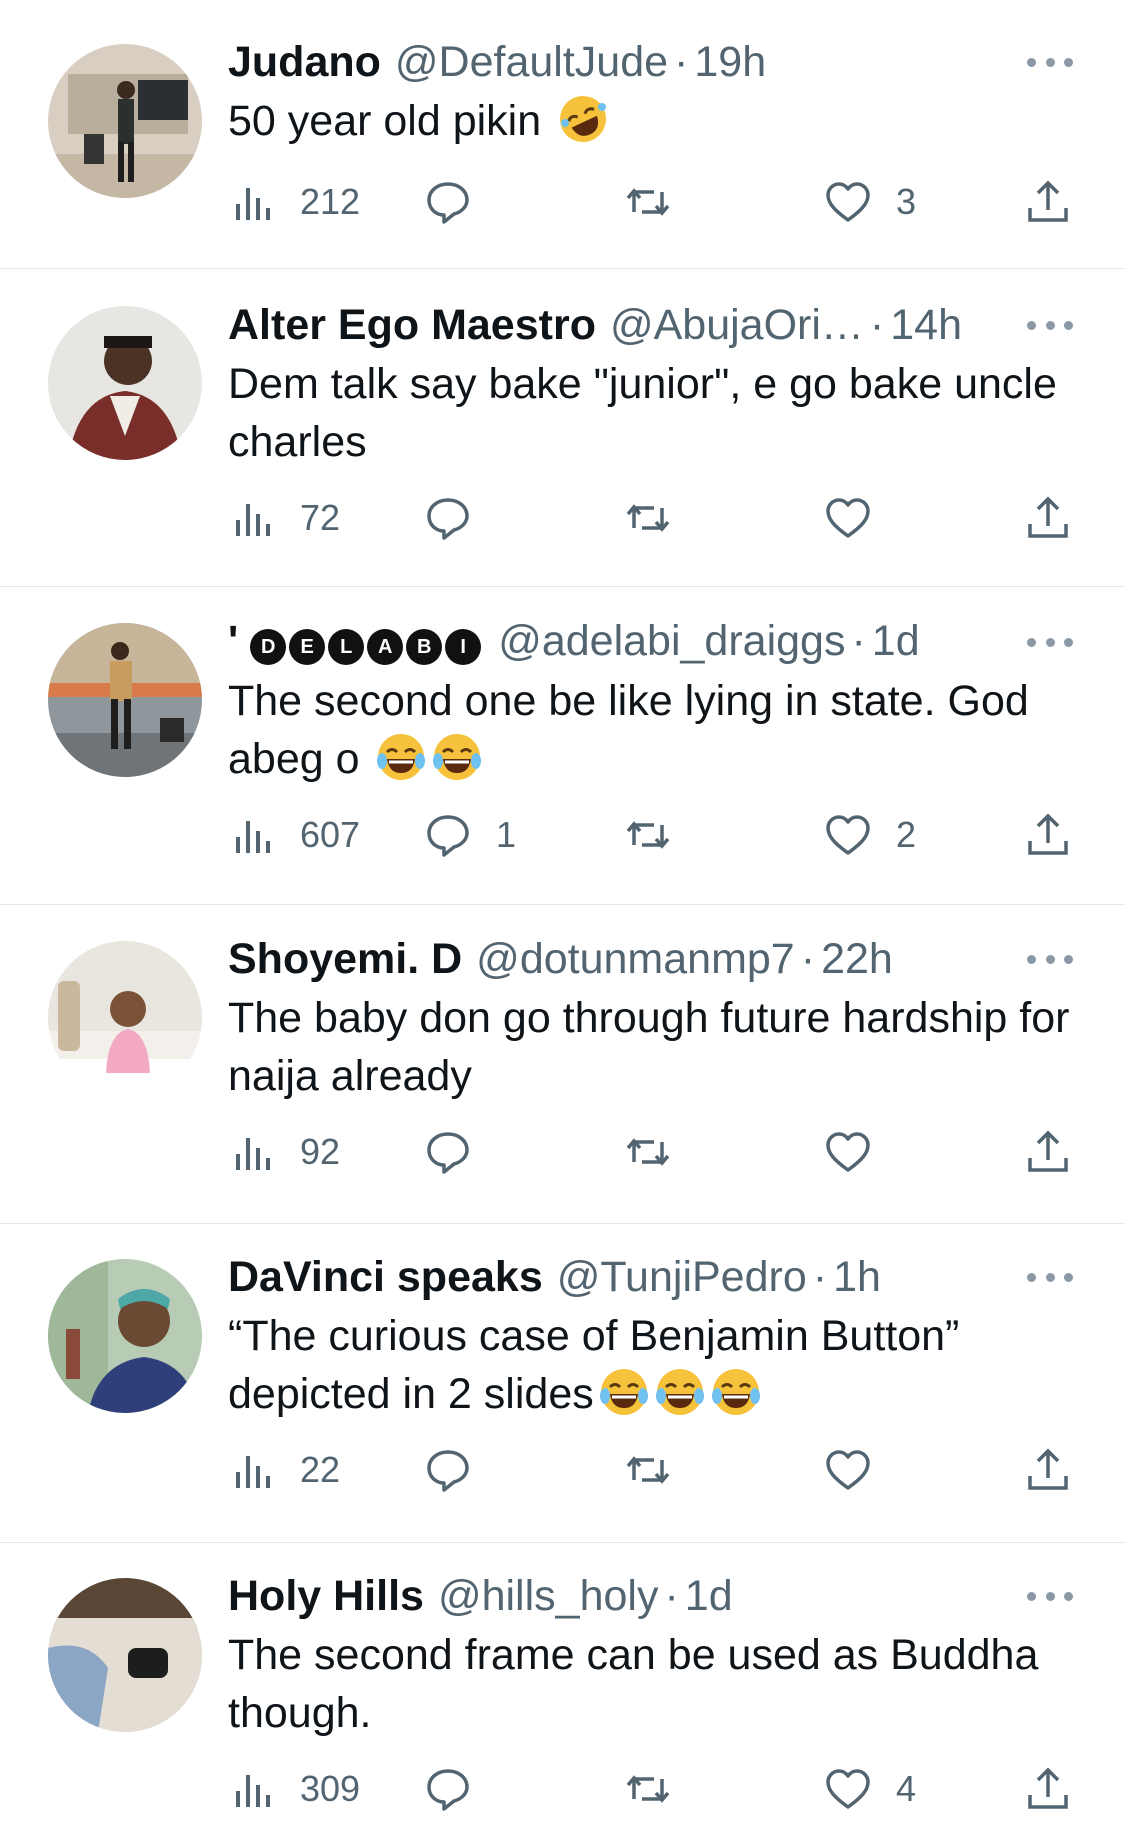 The height and width of the screenshot is (1836, 1125). I want to click on views-button: 212, so click(294, 202).